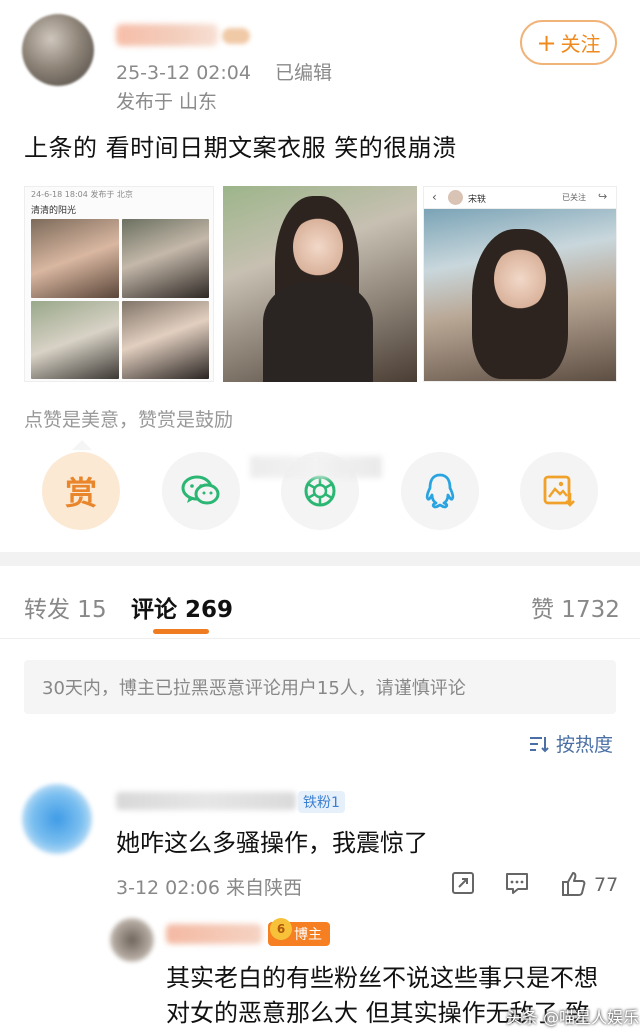 The width and height of the screenshot is (640, 1033). Describe the element at coordinates (272, 843) in the screenshot. I see `comment-text: 她咋这么多骚操作，我震惊了` at that location.